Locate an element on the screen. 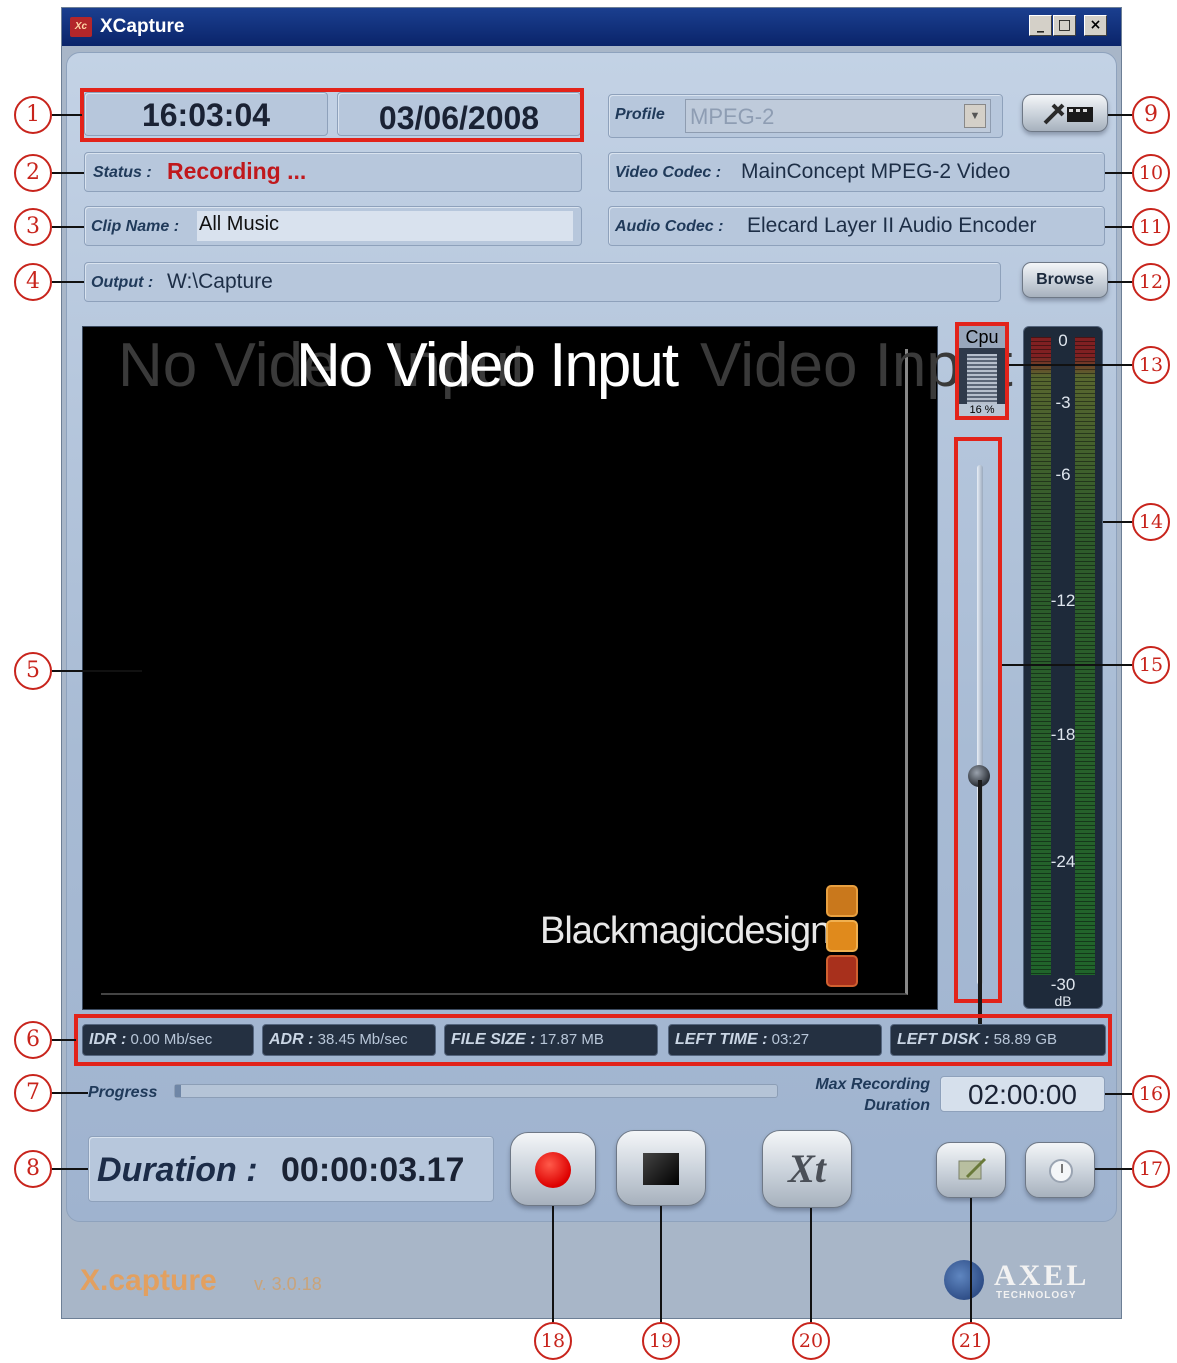 Image resolution: width=1177 pixels, height=1363 pixels. vu-unit: dB is located at coordinates (1063, 1001).